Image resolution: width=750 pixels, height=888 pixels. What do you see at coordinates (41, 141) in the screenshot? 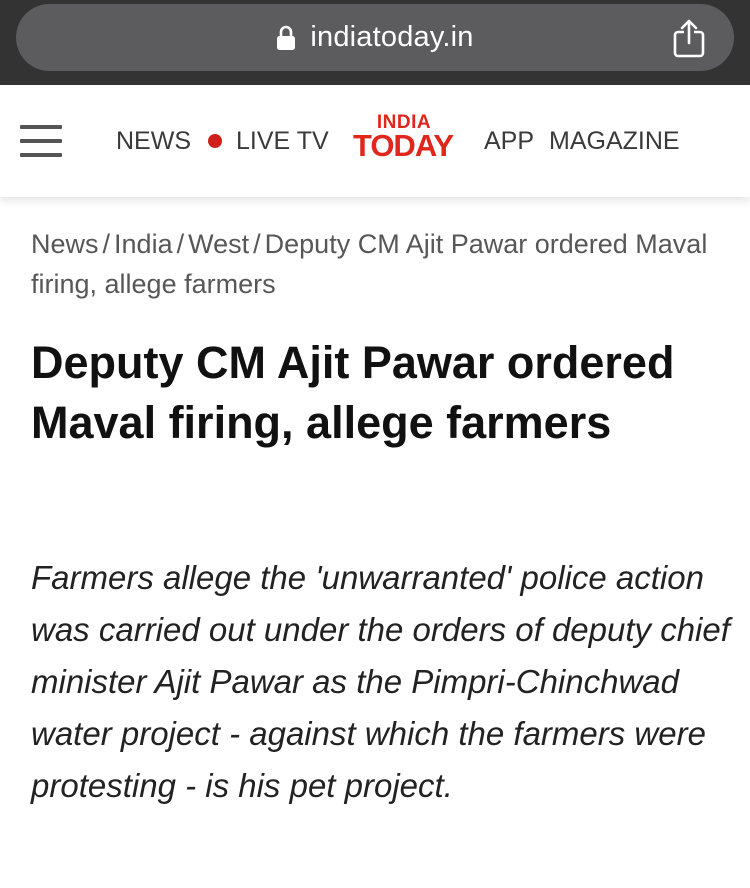
I see `hamburger-icon` at bounding box center [41, 141].